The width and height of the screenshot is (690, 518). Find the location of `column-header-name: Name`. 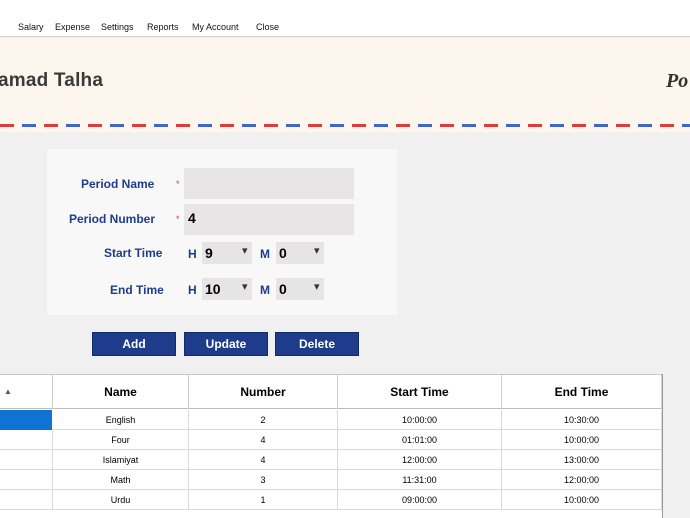

column-header-name: Name is located at coordinates (121, 392).